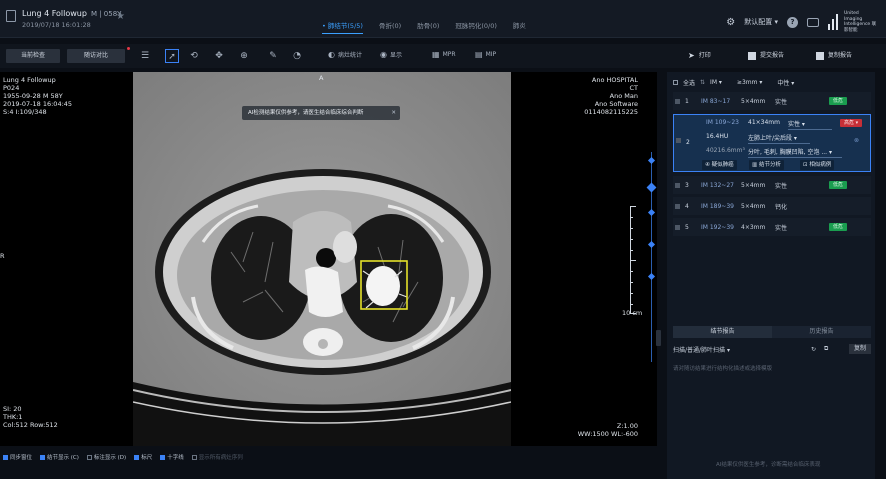 Image resolution: width=886 pixels, height=479 pixels. I want to click on copy-button: 复制, so click(859, 349).